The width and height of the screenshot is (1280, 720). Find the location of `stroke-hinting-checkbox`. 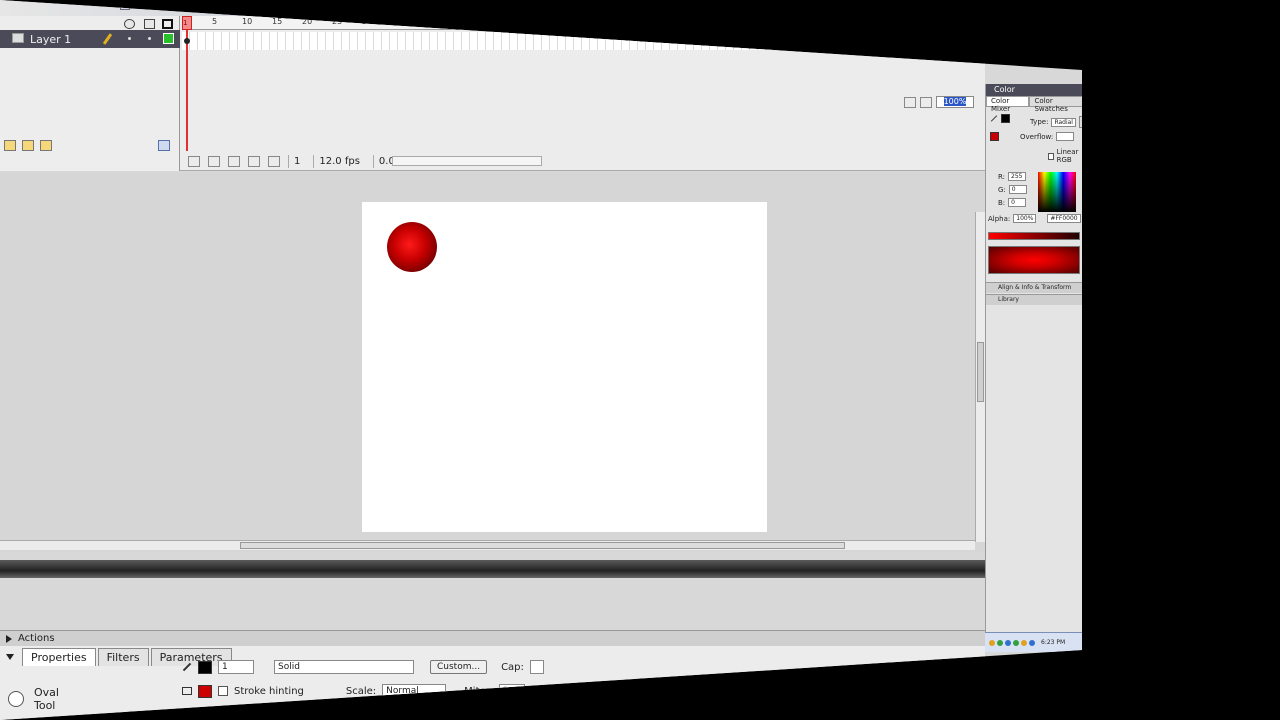

stroke-hinting-checkbox is located at coordinates (223, 691).